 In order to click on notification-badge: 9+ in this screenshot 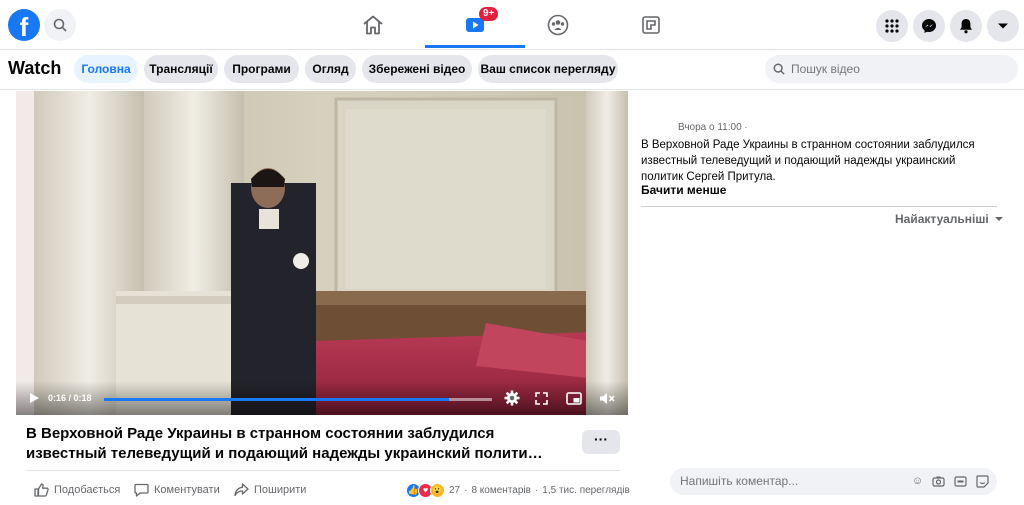, I will do `click(489, 14)`.